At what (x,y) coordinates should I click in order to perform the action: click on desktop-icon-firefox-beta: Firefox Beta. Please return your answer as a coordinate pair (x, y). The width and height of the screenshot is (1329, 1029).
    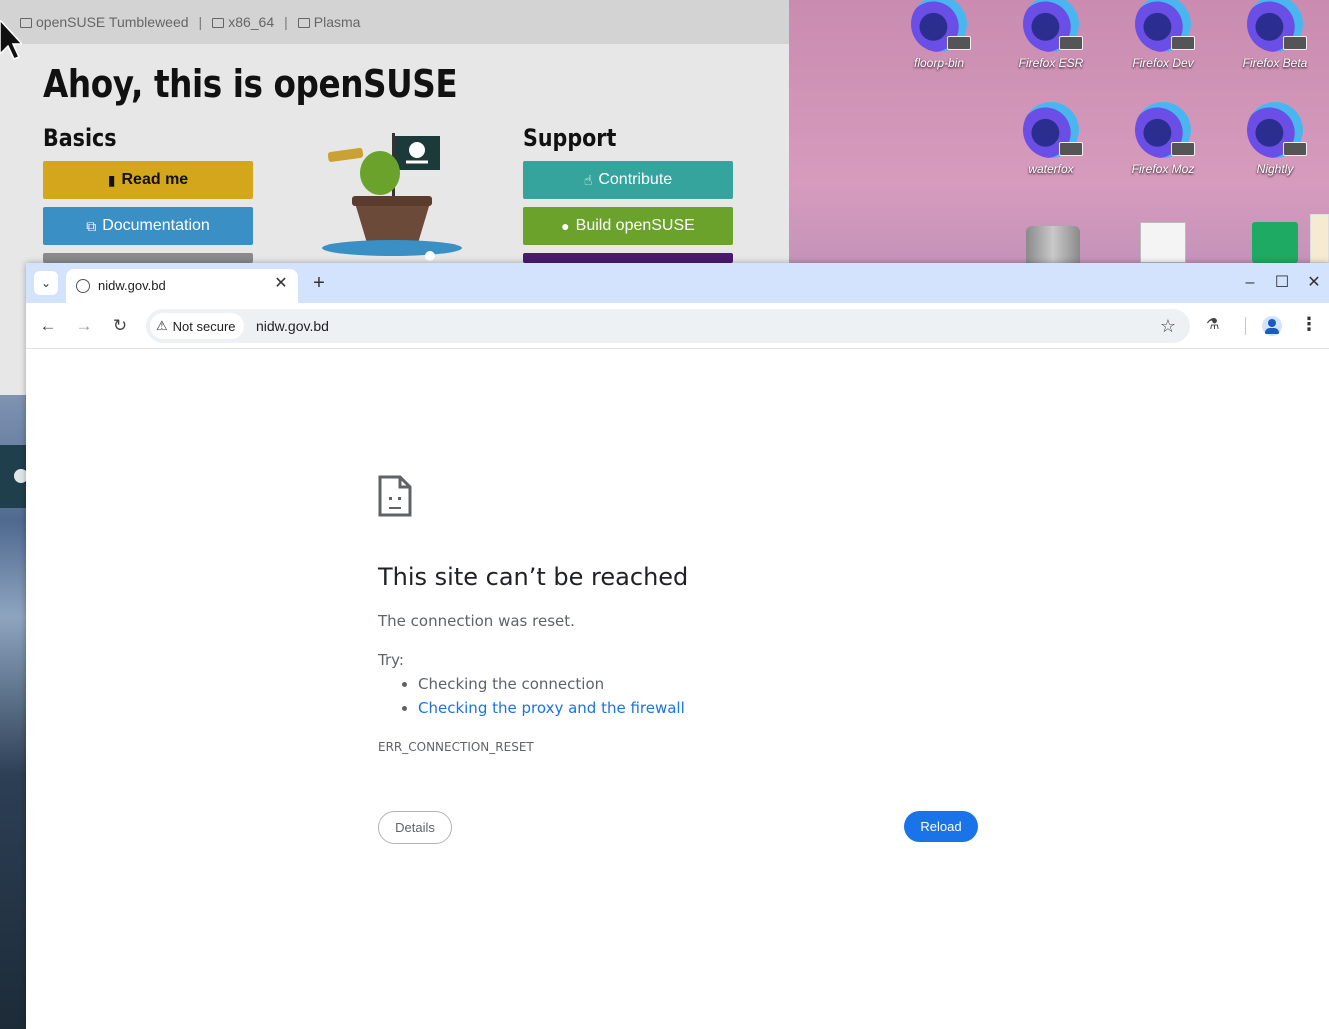
    Looking at the image, I should click on (1275, 35).